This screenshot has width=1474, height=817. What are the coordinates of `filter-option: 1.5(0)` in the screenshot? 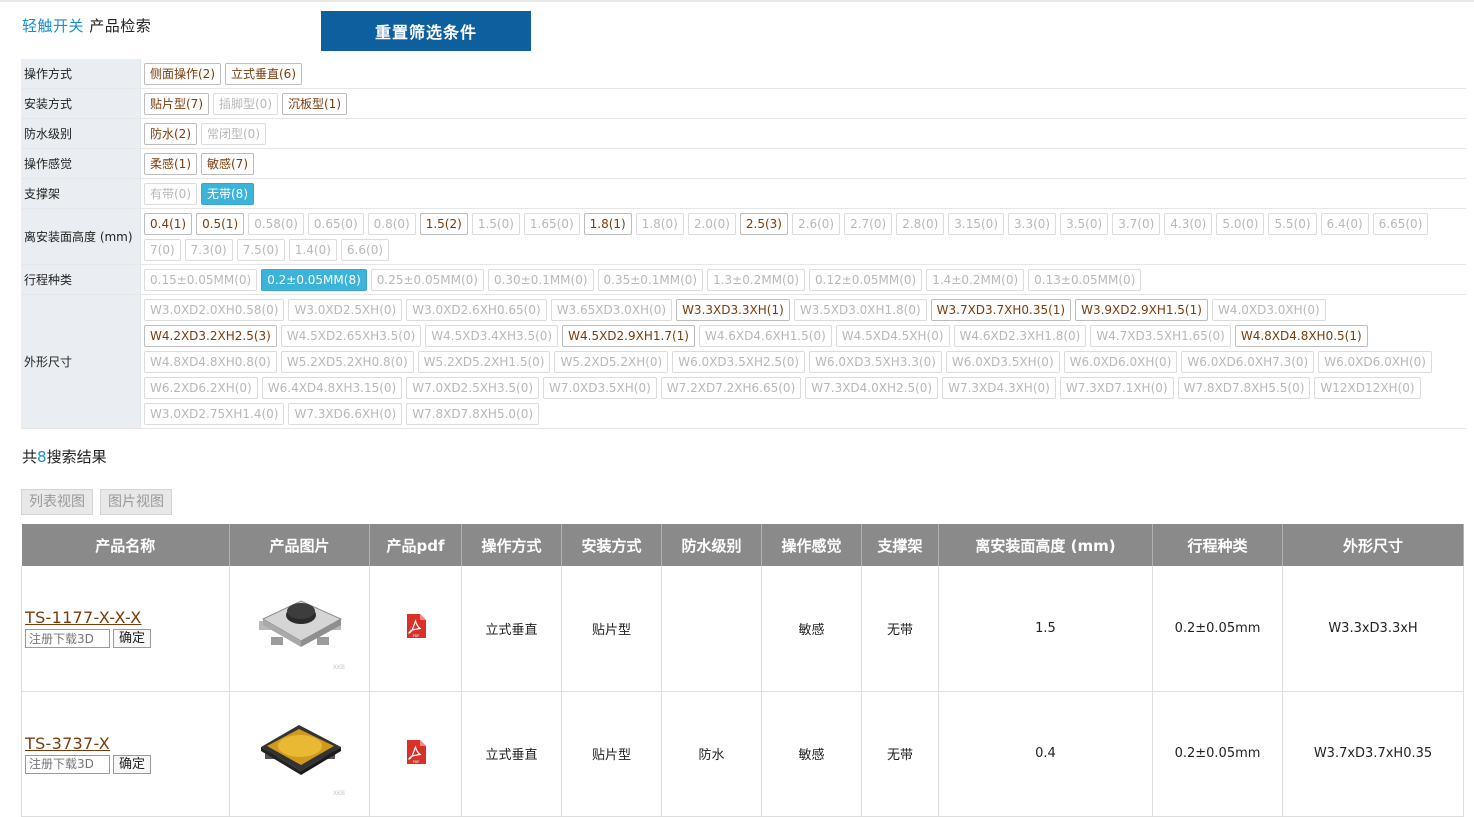 It's located at (495, 224).